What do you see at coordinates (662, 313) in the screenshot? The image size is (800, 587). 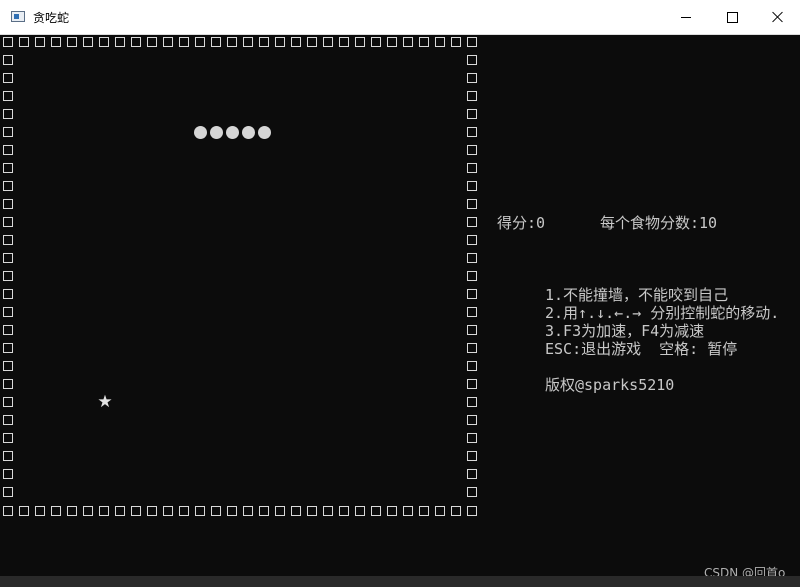 I see `instruction-line: 2.用↑.↓.←.→ 分别控制蛇的移动.` at bounding box center [662, 313].